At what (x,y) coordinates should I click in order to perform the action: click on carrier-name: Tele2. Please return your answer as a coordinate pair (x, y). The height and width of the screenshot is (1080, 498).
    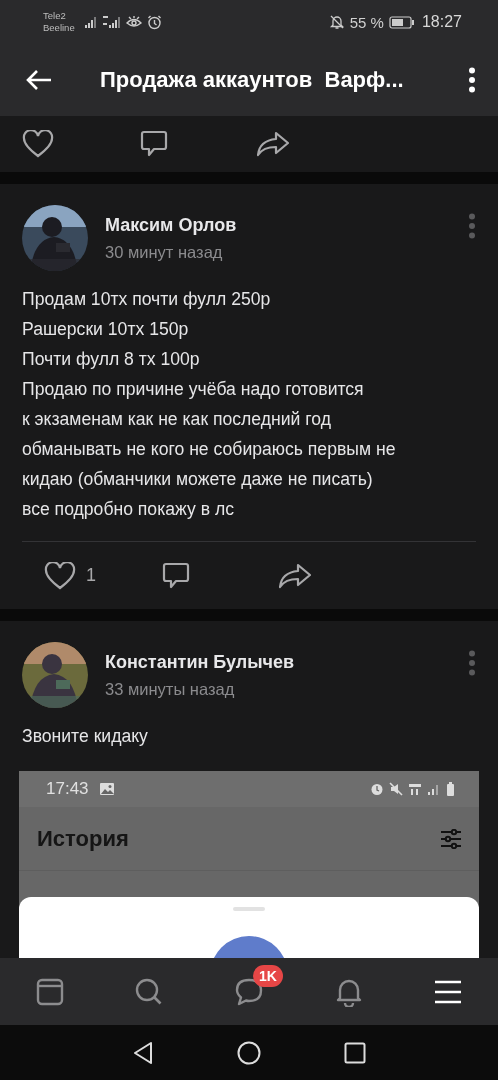
    Looking at the image, I should click on (55, 16).